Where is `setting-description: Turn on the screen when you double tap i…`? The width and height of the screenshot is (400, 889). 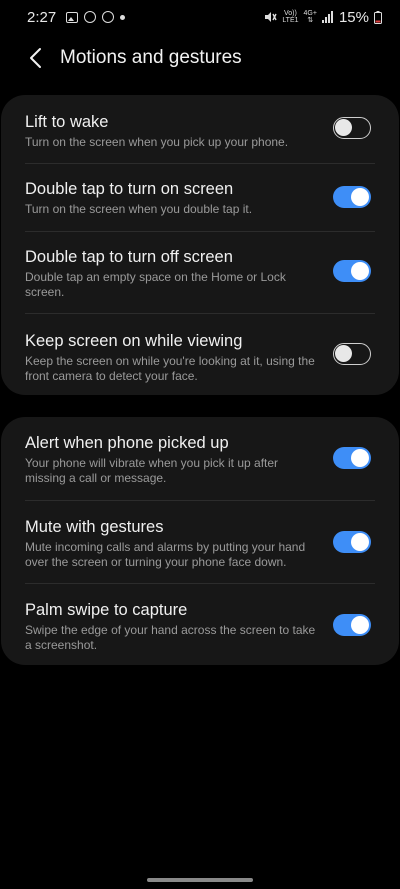 setting-description: Turn on the screen when you double tap i… is located at coordinates (139, 209).